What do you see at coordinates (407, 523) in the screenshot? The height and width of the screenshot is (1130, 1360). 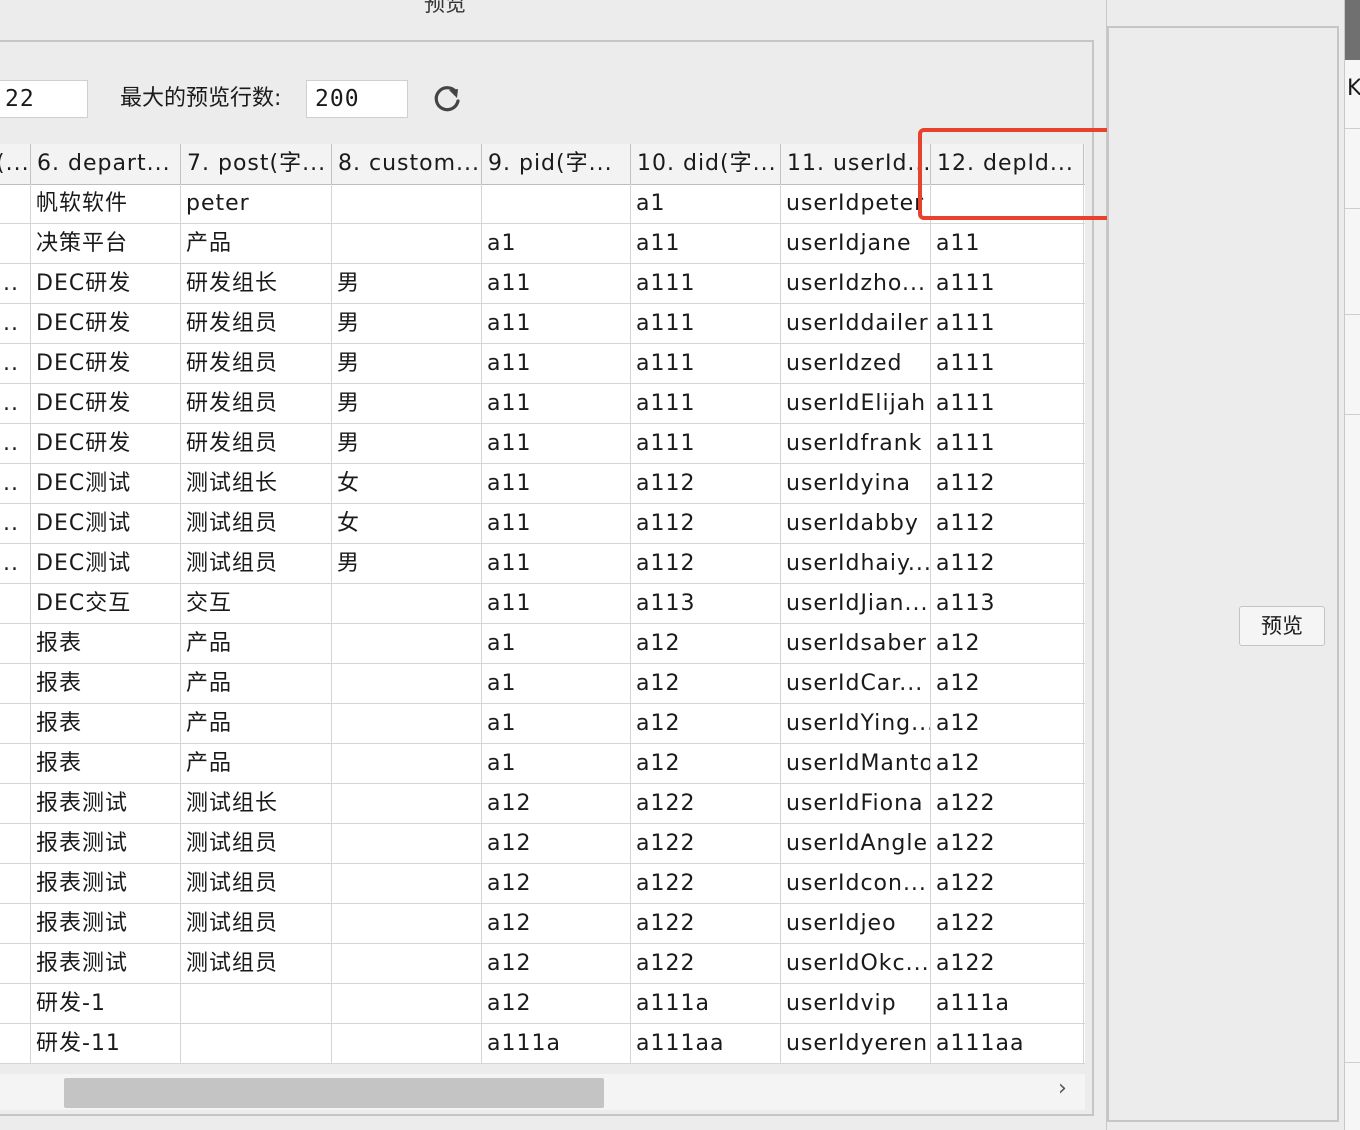 I see `table-cell: 女` at bounding box center [407, 523].